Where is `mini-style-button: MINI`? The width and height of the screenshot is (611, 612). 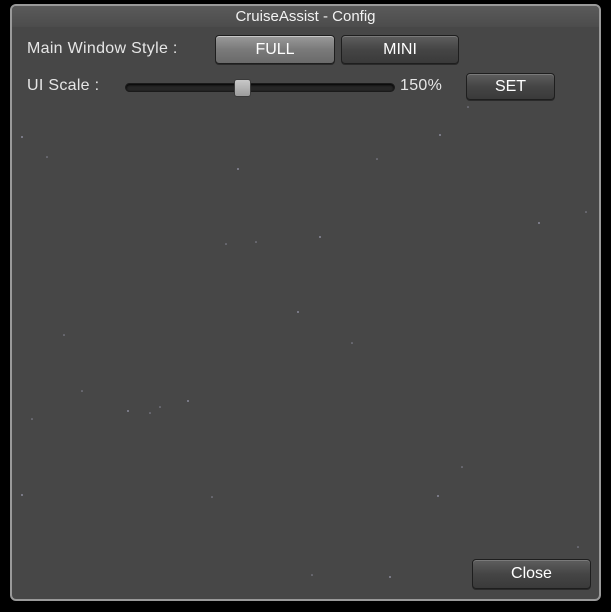
mini-style-button: MINI is located at coordinates (400, 49).